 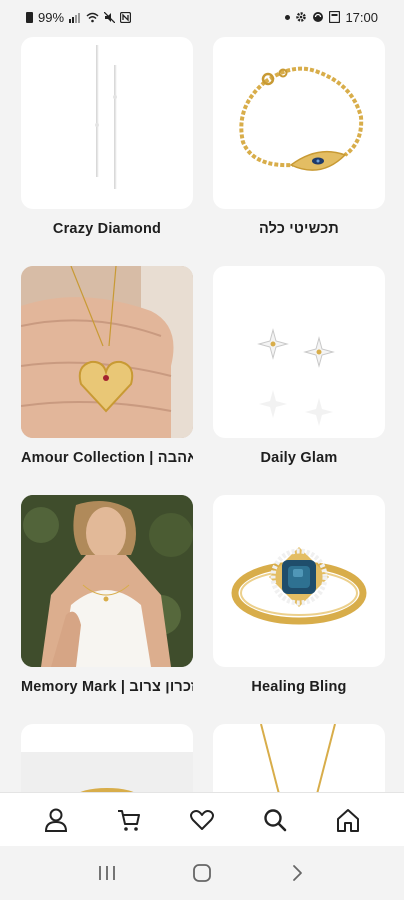 I want to click on signal-icon, so click(x=75, y=17).